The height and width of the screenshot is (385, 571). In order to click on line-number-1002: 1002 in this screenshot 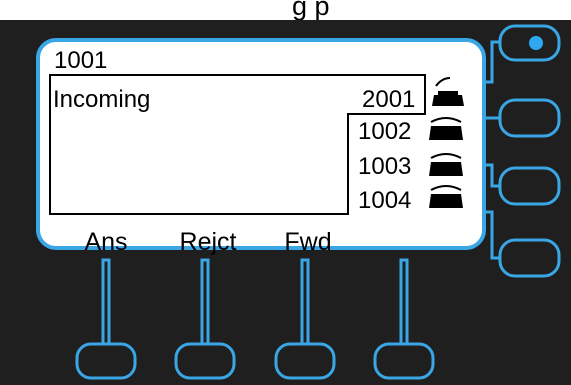, I will do `click(385, 131)`.